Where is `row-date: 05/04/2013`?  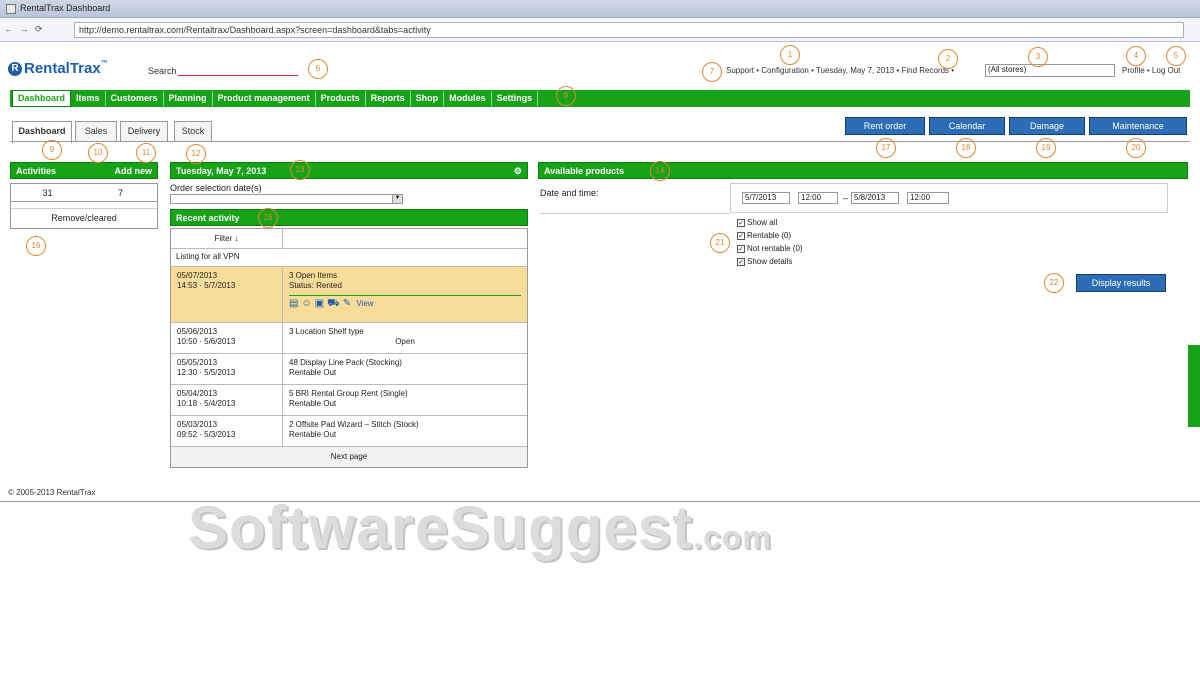
row-date: 05/04/2013 is located at coordinates (197, 393).